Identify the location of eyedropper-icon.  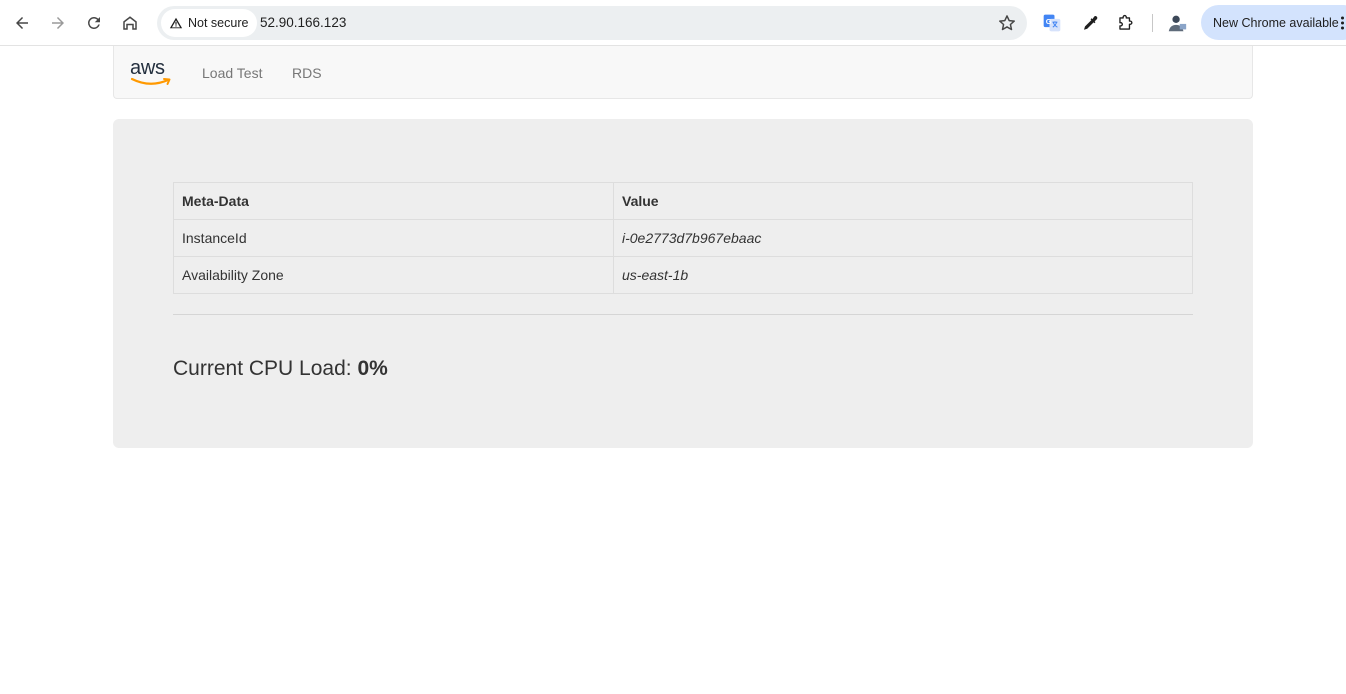
(1091, 23).